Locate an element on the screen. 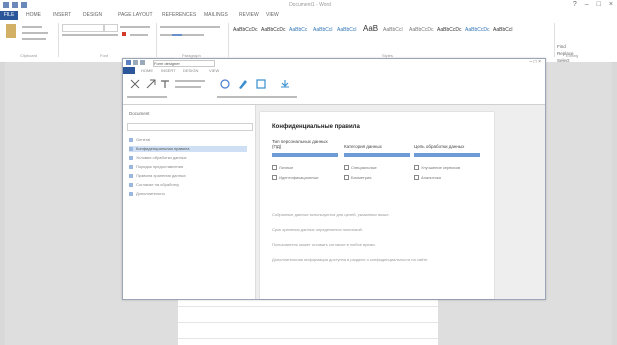 This screenshot has height=345, width=617. designer-tab-design: DESIGN is located at coordinates (190, 70).